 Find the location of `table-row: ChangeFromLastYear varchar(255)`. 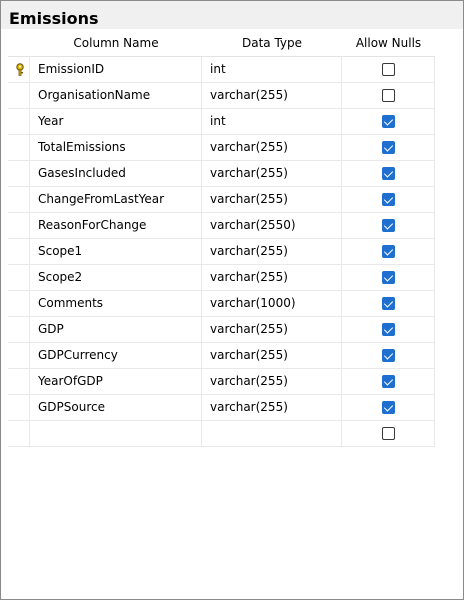

table-row: ChangeFromLastYear varchar(255) is located at coordinates (221, 200).